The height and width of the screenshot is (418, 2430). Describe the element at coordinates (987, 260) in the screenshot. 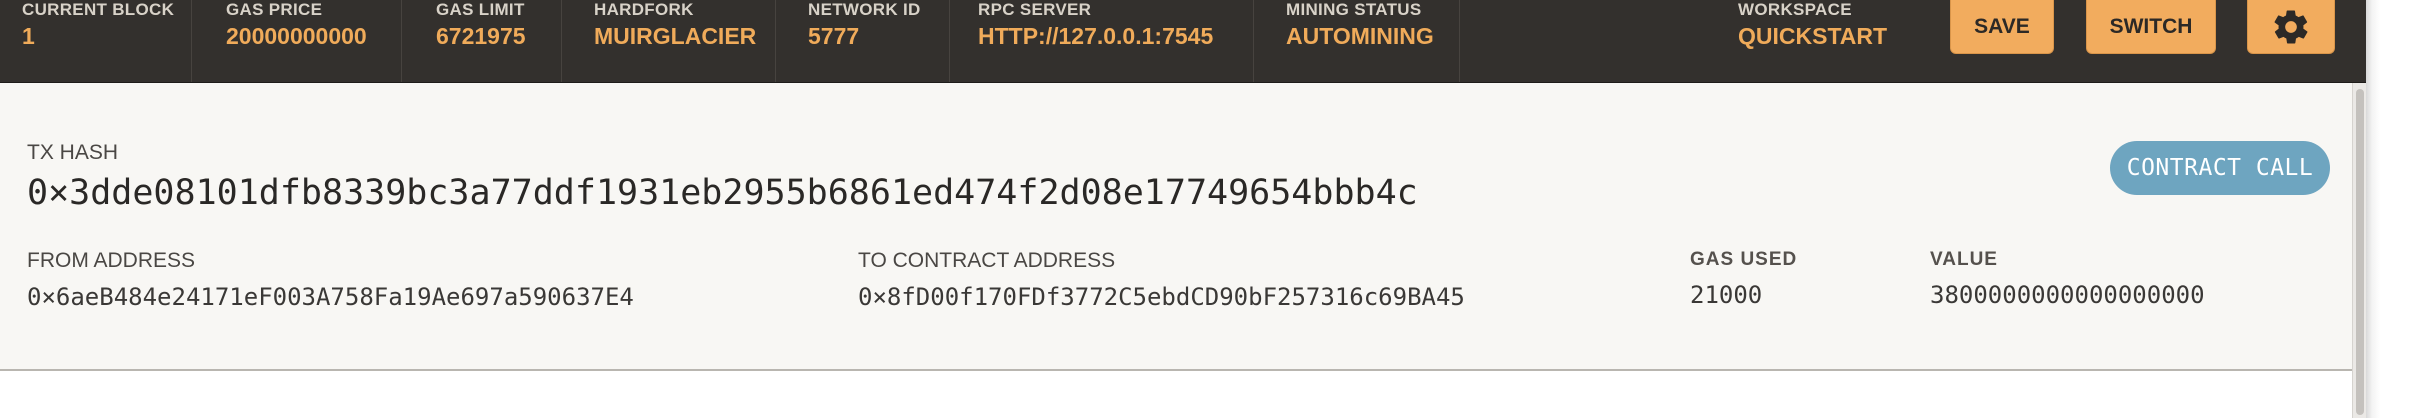

I see `to-contract-address-label: TO CONTRACT ADDRESS` at that location.